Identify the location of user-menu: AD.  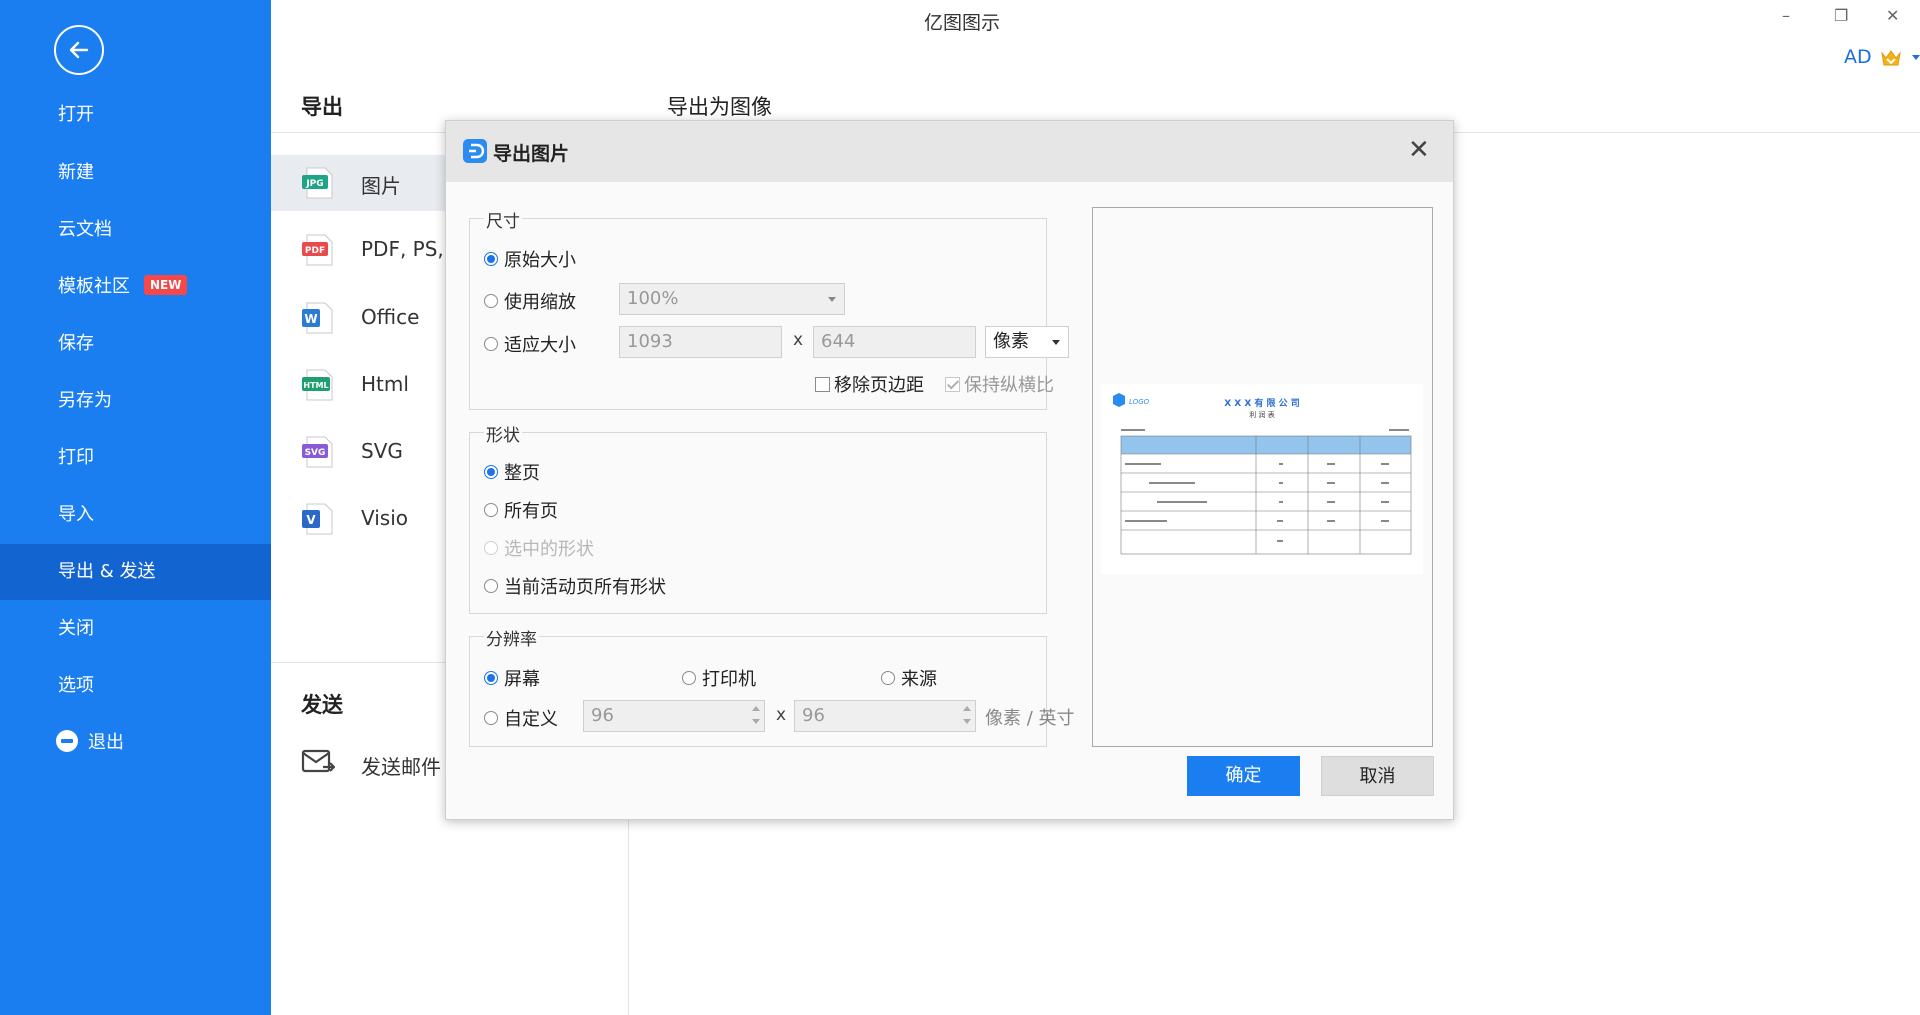
(1882, 57).